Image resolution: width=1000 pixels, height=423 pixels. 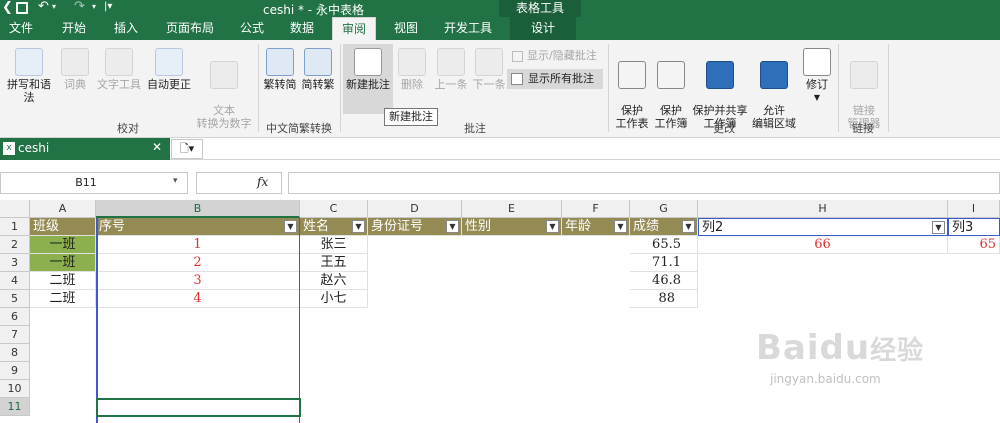 I want to click on save-icon, so click(x=22, y=8).